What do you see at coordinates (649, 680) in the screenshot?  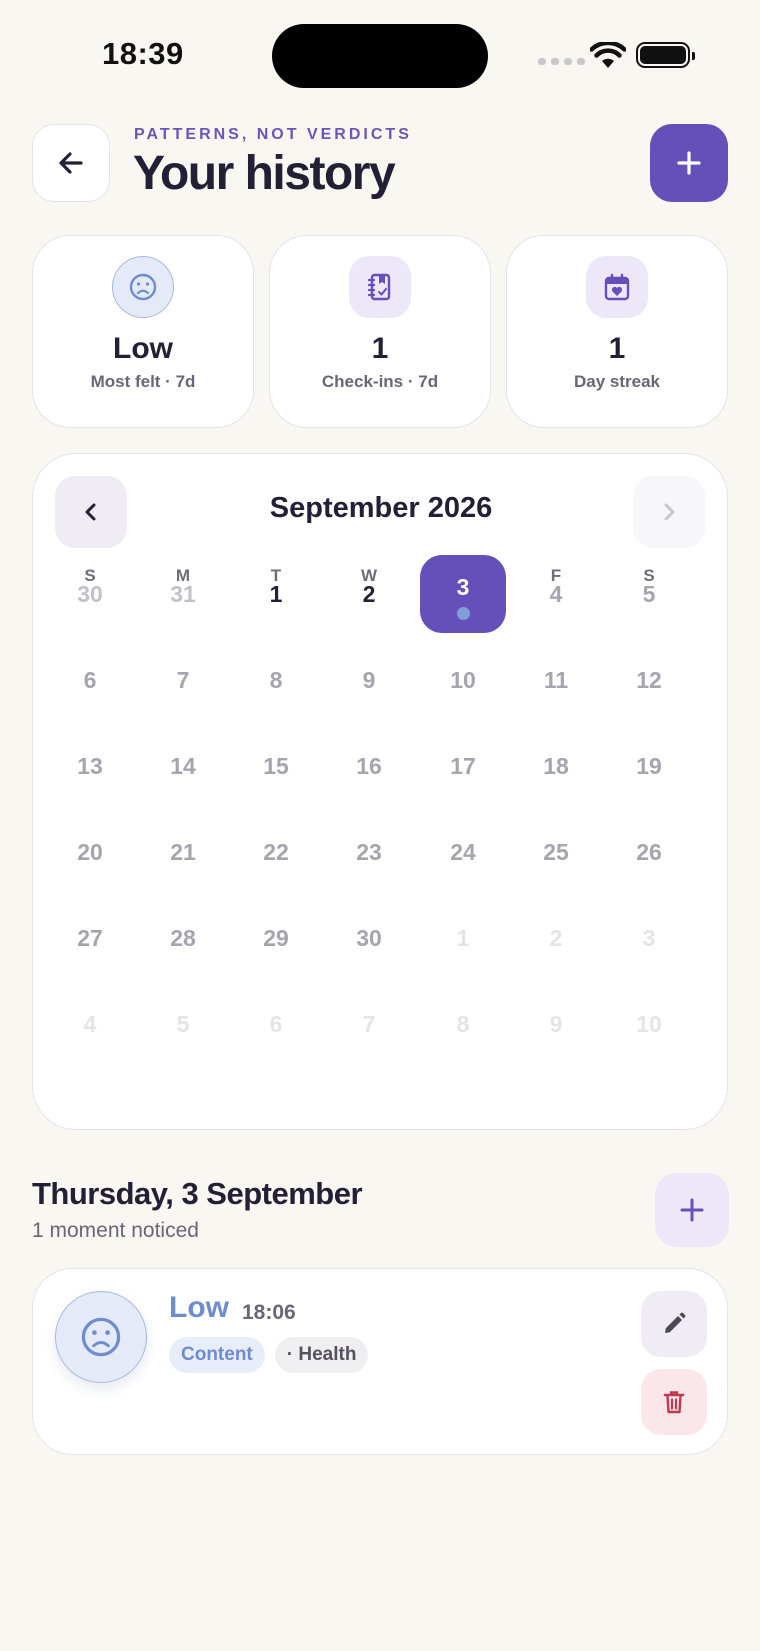 I see `calendar-day: 12` at bounding box center [649, 680].